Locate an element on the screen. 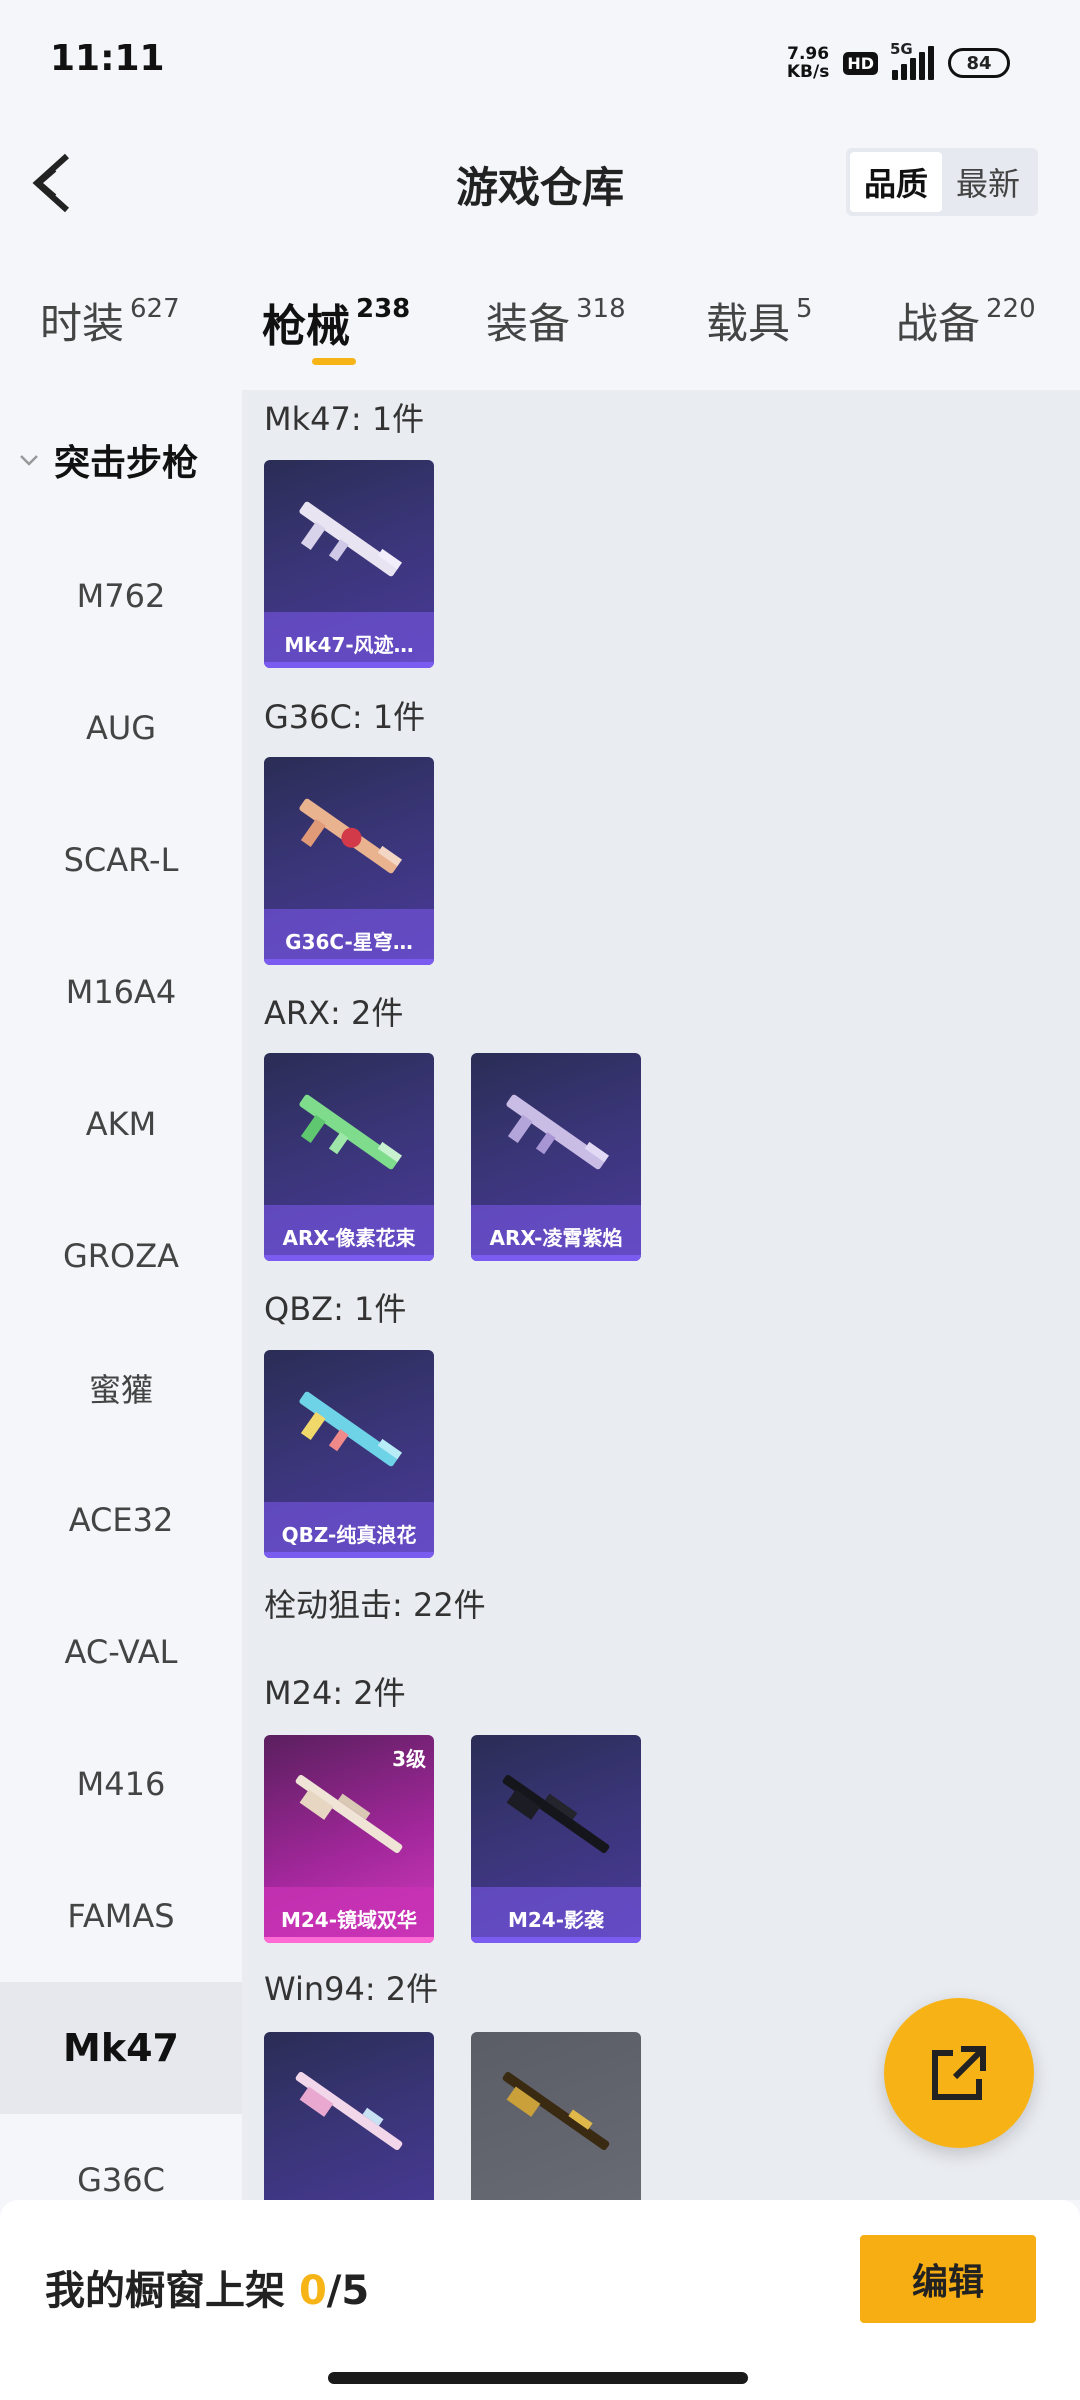 The width and height of the screenshot is (1080, 2400). showcase-label: 我的橱窗上架 is located at coordinates (165, 2291).